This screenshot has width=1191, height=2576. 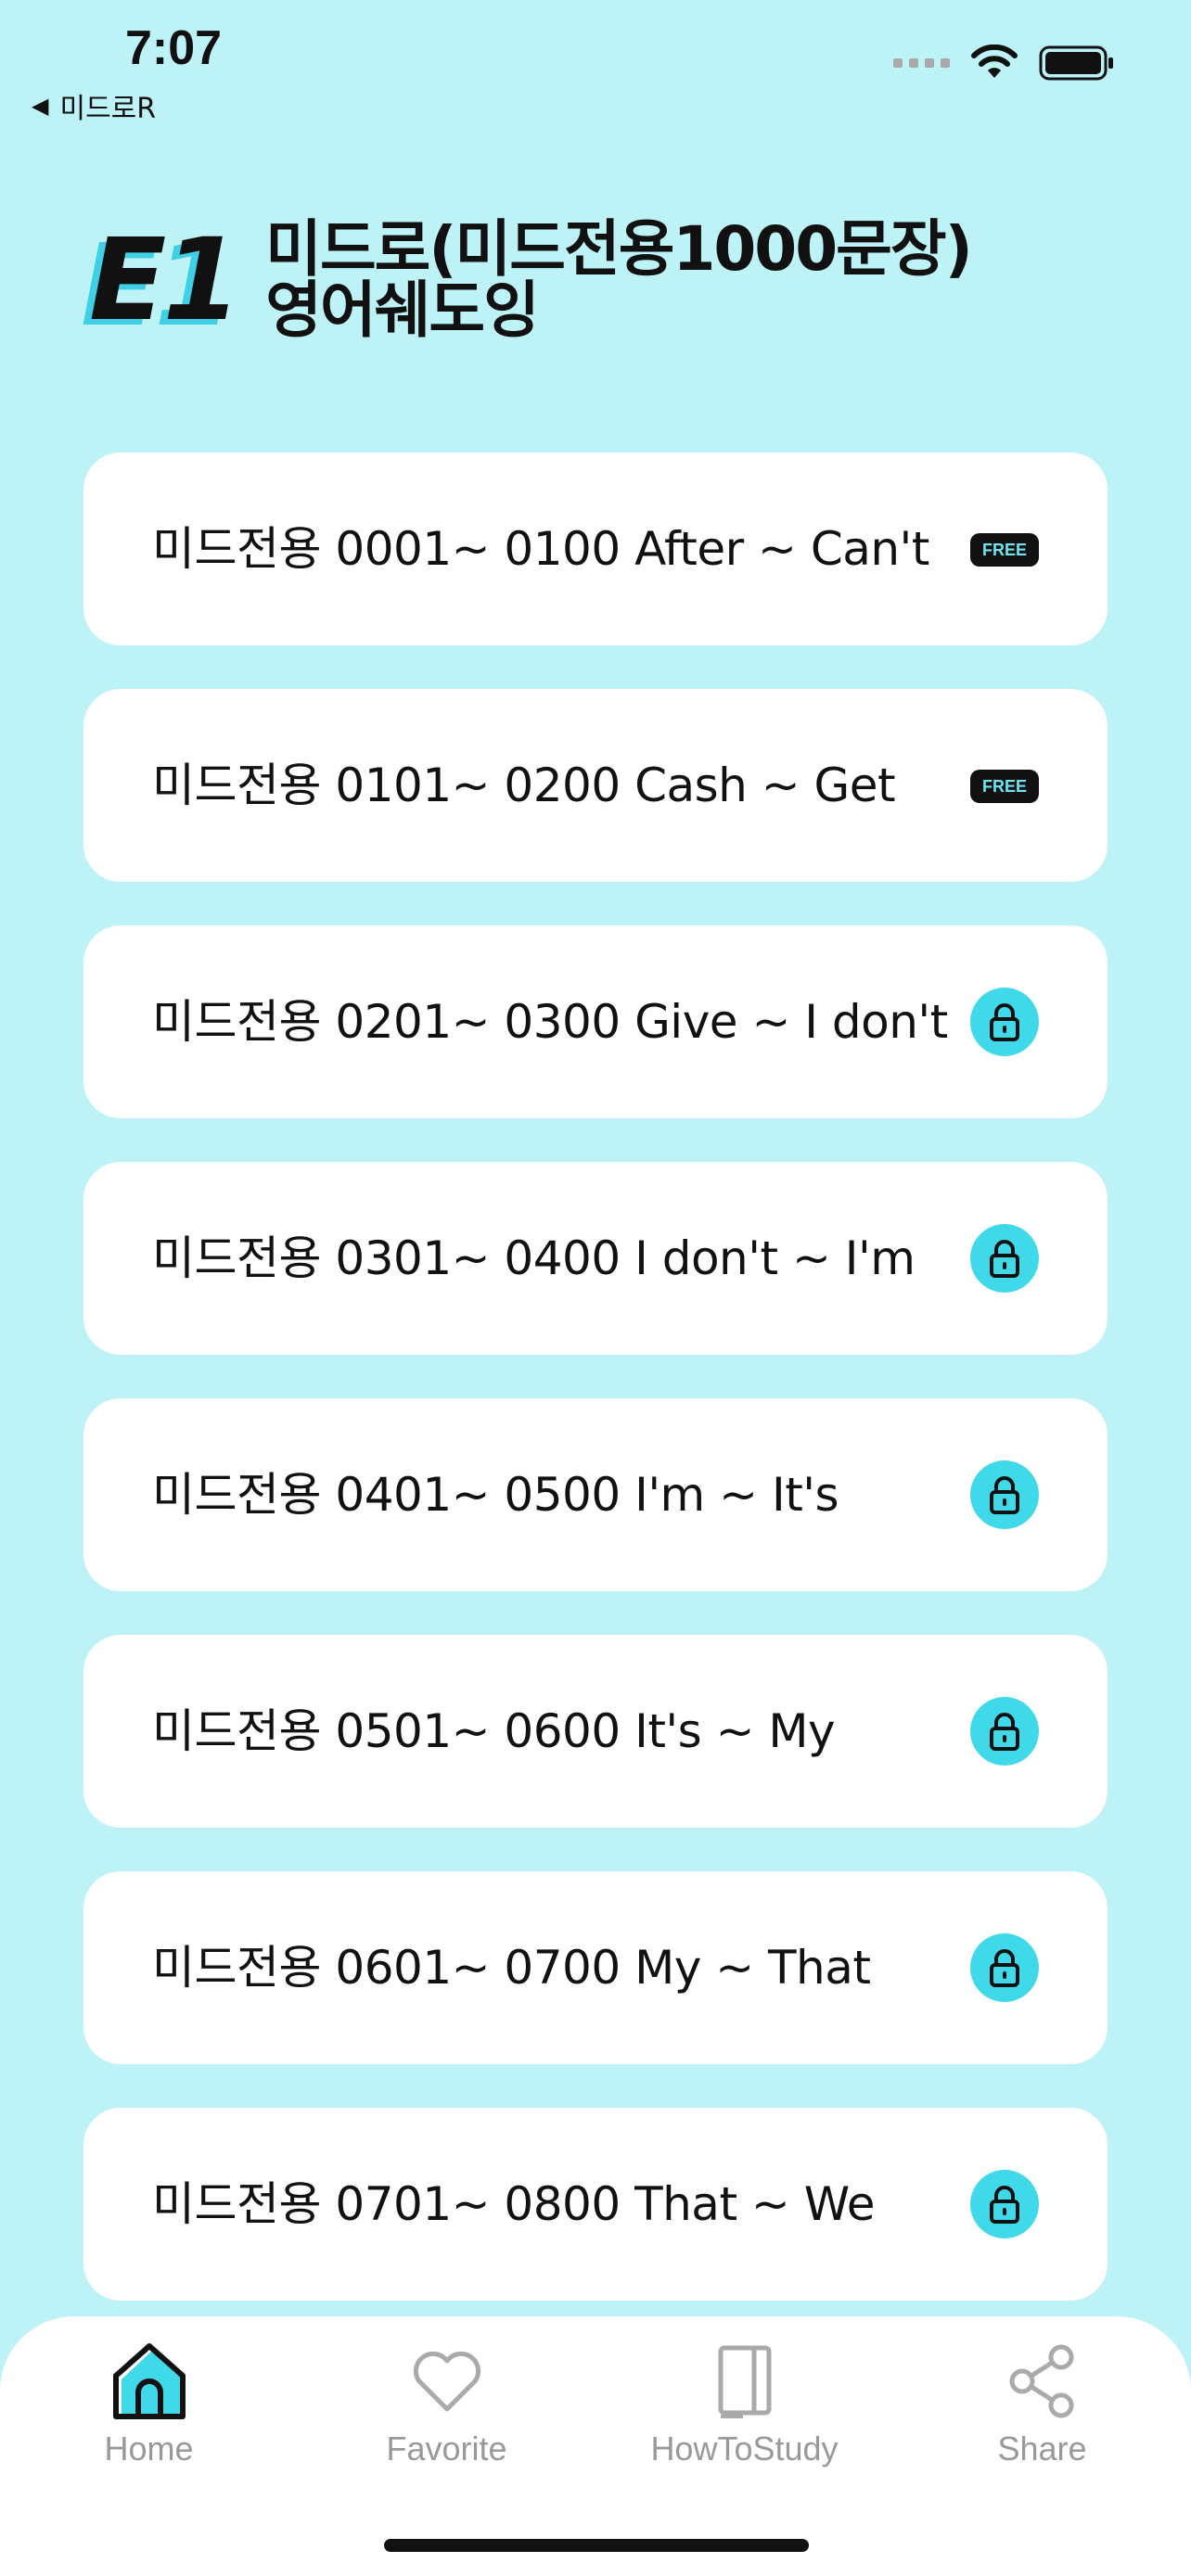 I want to click on chapter-item: 미드전용 0701~ 0800 That ~ We, so click(x=595, y=2205).